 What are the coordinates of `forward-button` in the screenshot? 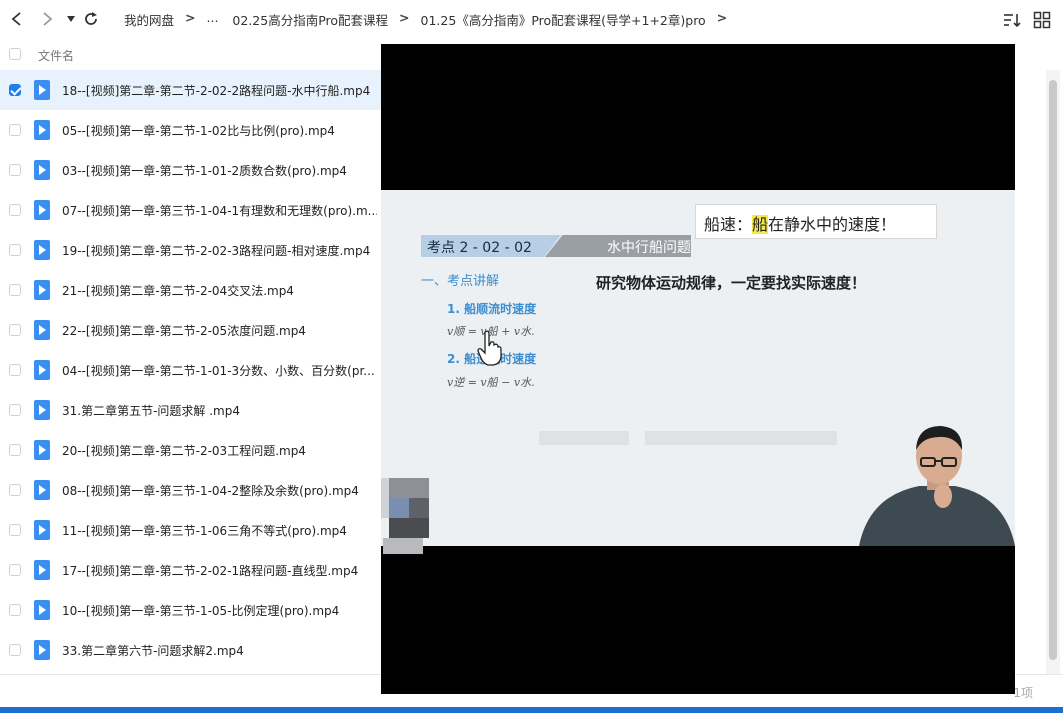 It's located at (47, 19).